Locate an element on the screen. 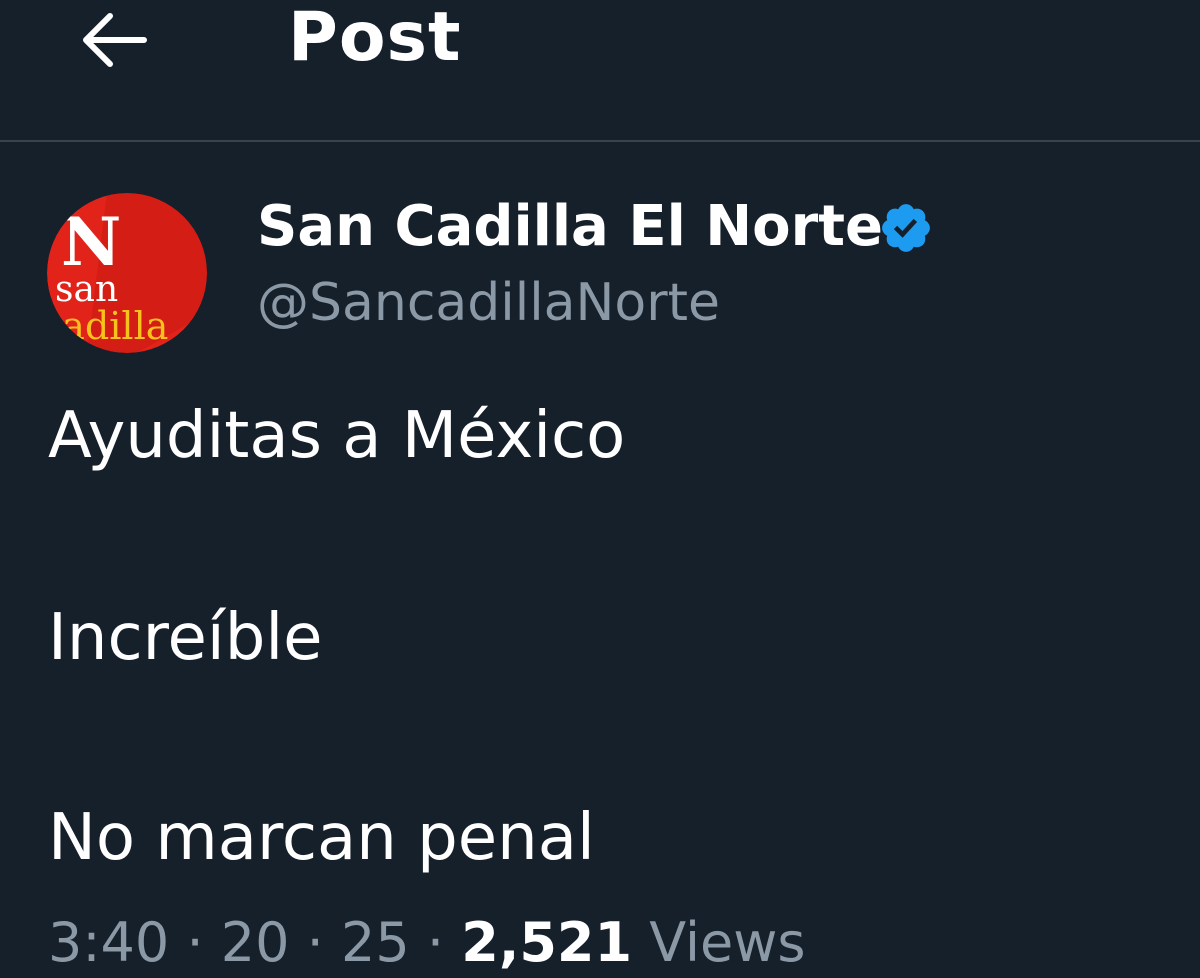 The width and height of the screenshot is (1200, 978). page-title: Post is located at coordinates (375, 38).